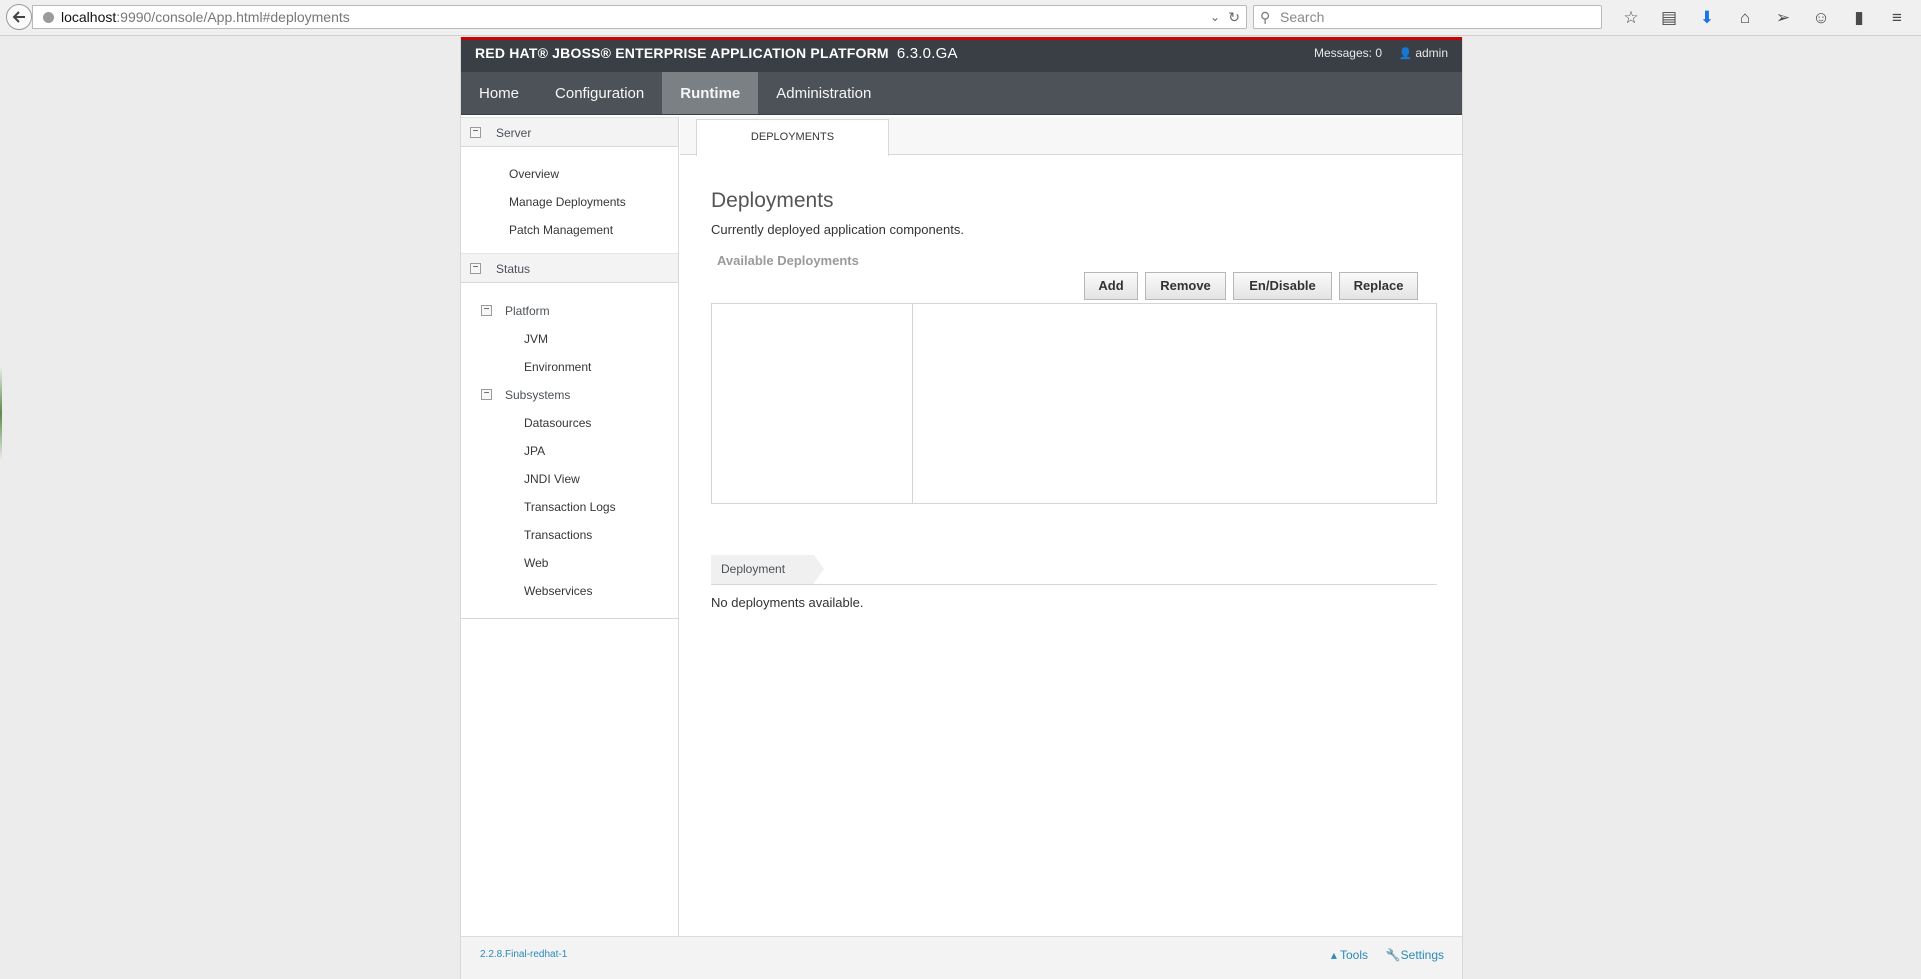  What do you see at coordinates (48, 17) in the screenshot?
I see `site-info-icon` at bounding box center [48, 17].